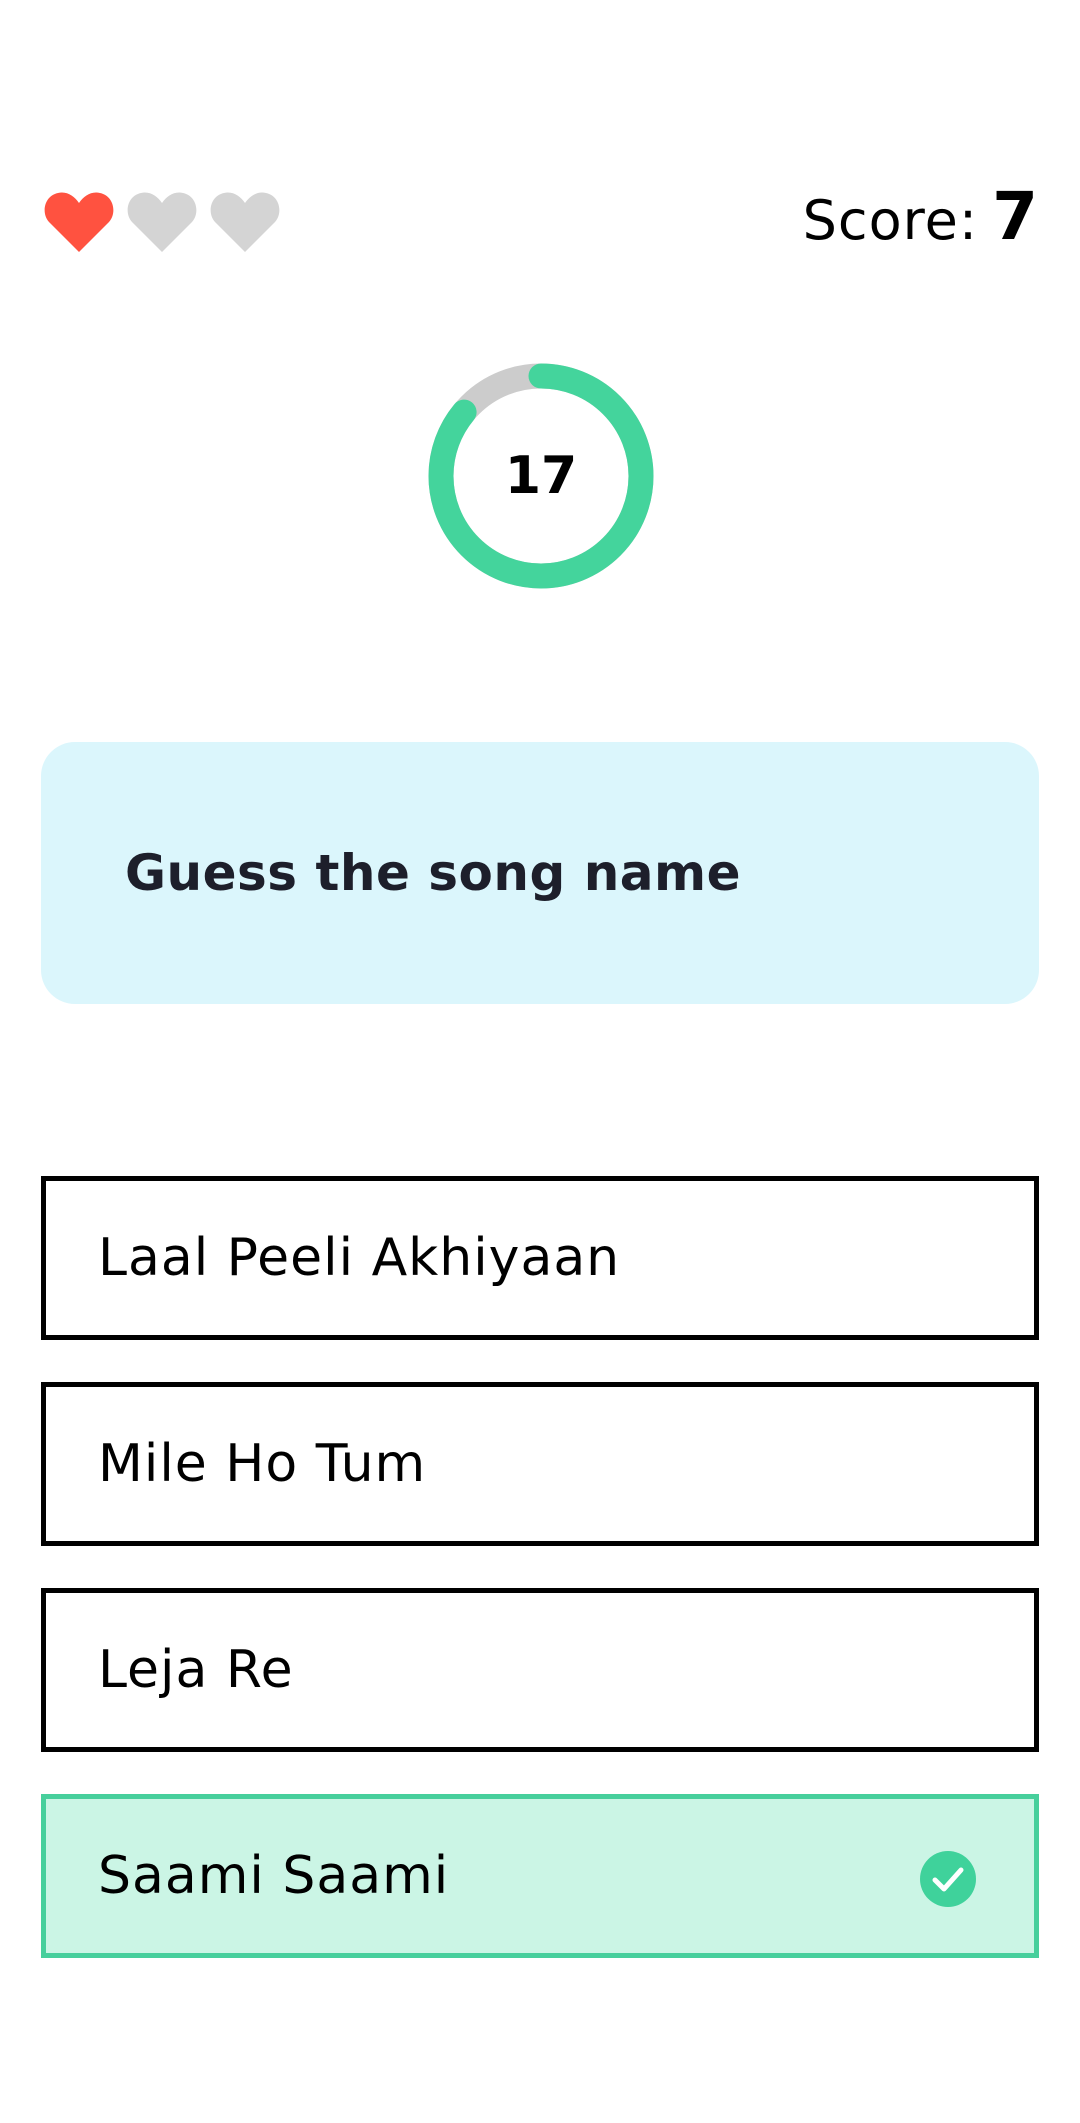 This screenshot has width=1080, height=2123. I want to click on answer-option-3: Leja Re, so click(540, 1670).